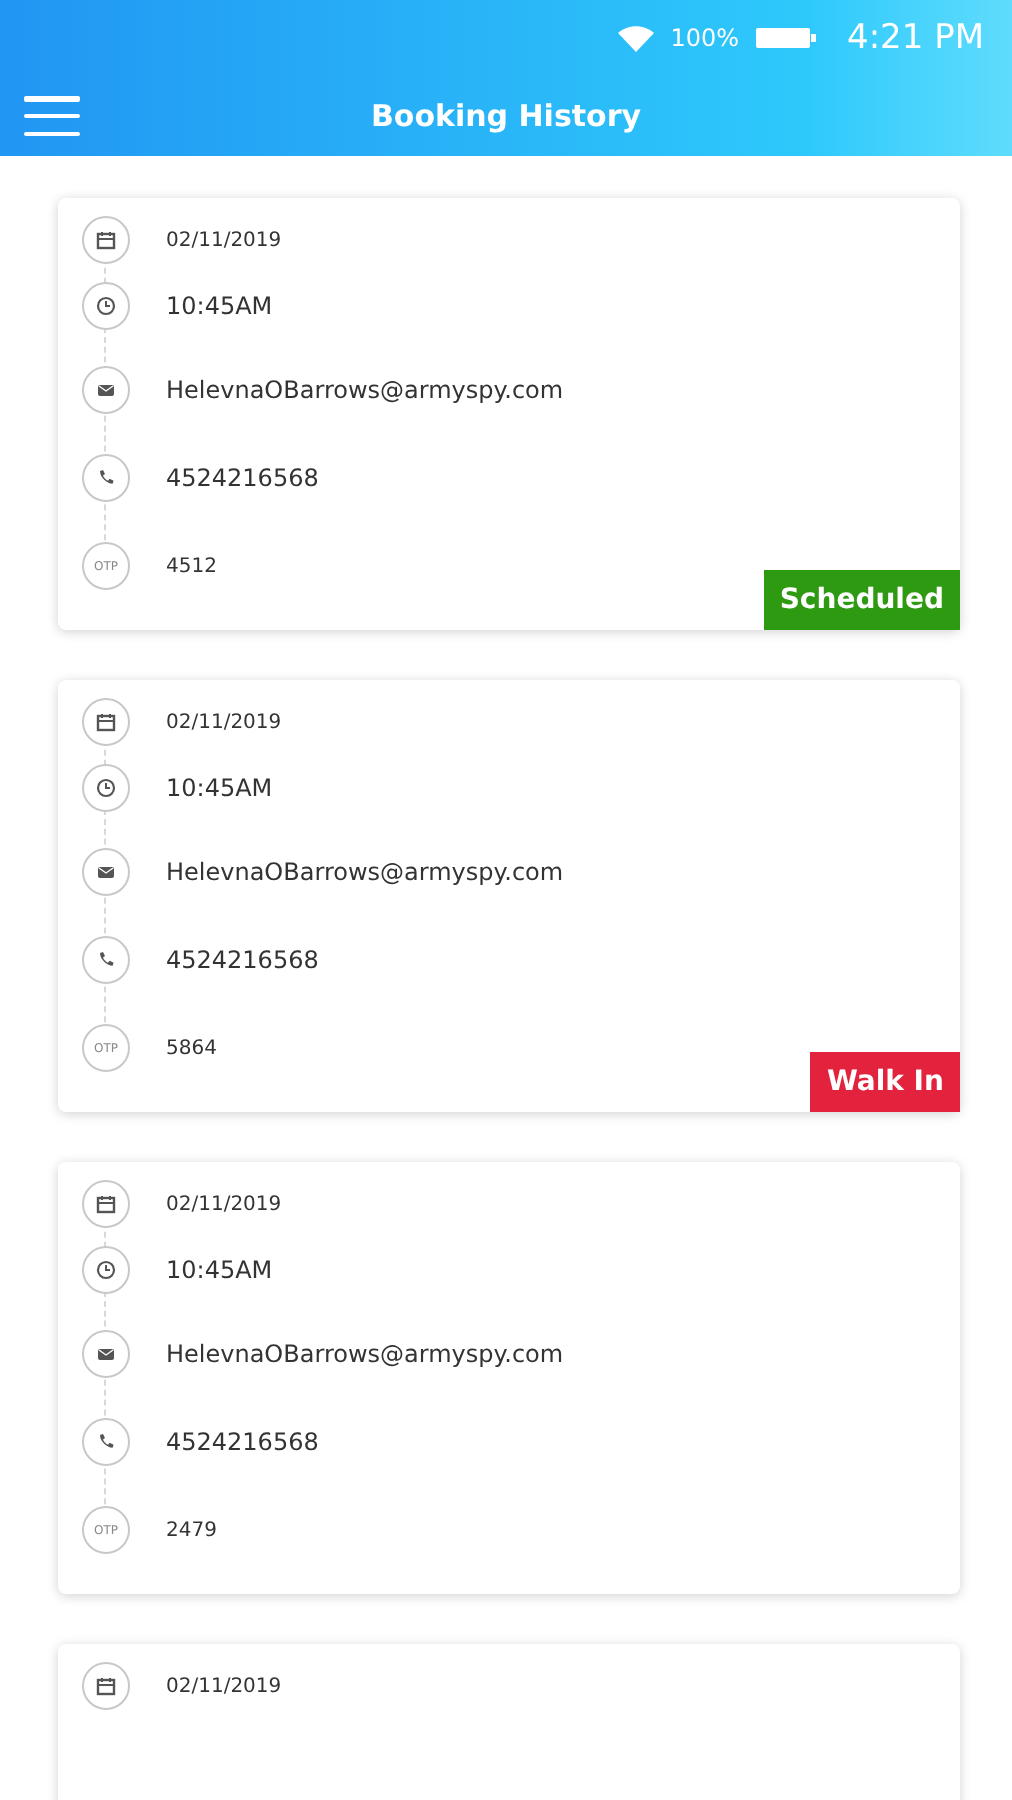 The height and width of the screenshot is (1800, 1012). Describe the element at coordinates (52, 116) in the screenshot. I see `menu-button` at that location.